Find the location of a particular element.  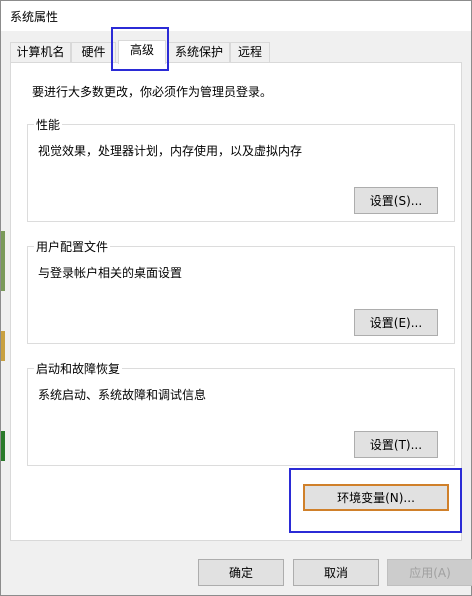

cancel-button: 取消 is located at coordinates (336, 572).